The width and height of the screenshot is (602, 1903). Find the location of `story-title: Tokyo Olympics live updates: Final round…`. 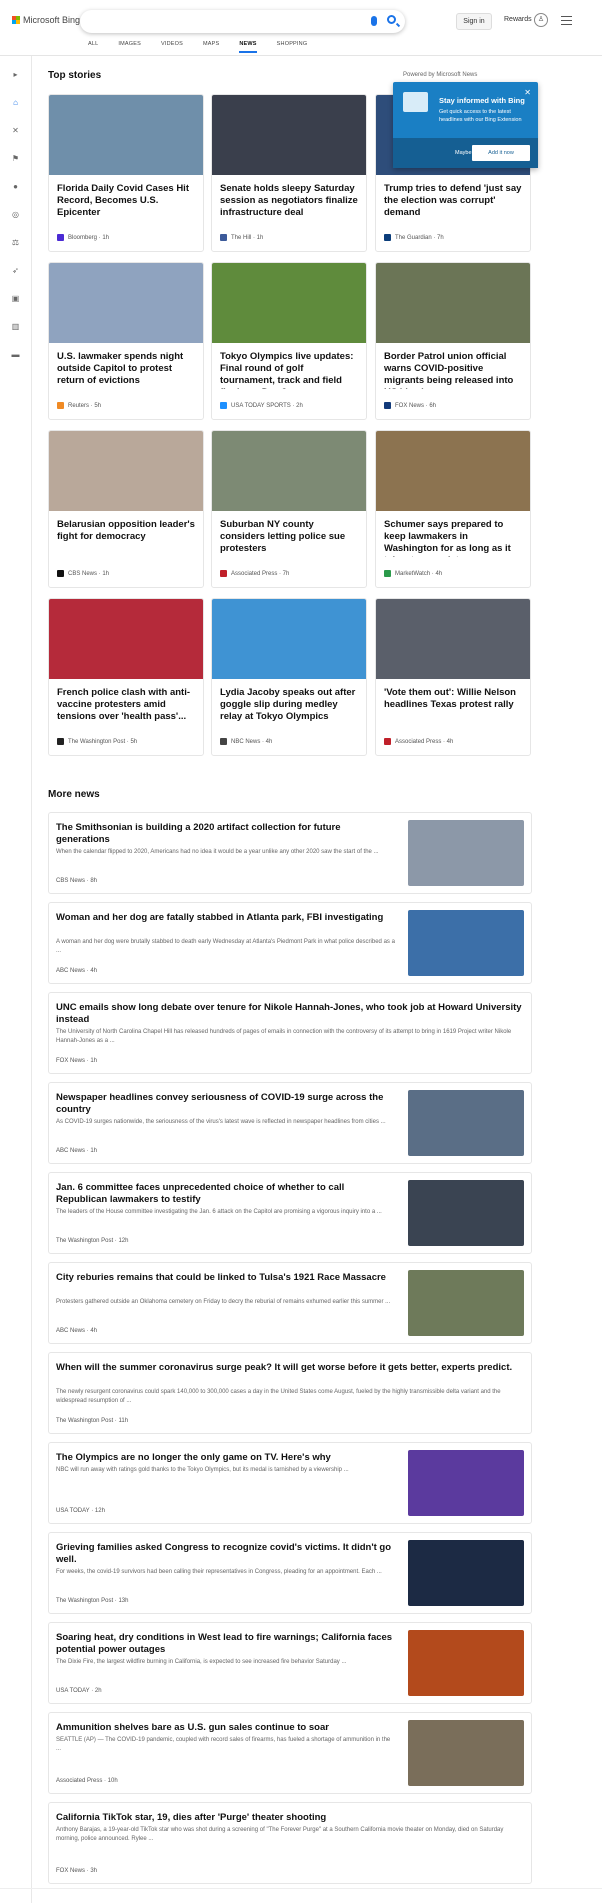

story-title: Tokyo Olympics live updates: Final round… is located at coordinates (289, 366).